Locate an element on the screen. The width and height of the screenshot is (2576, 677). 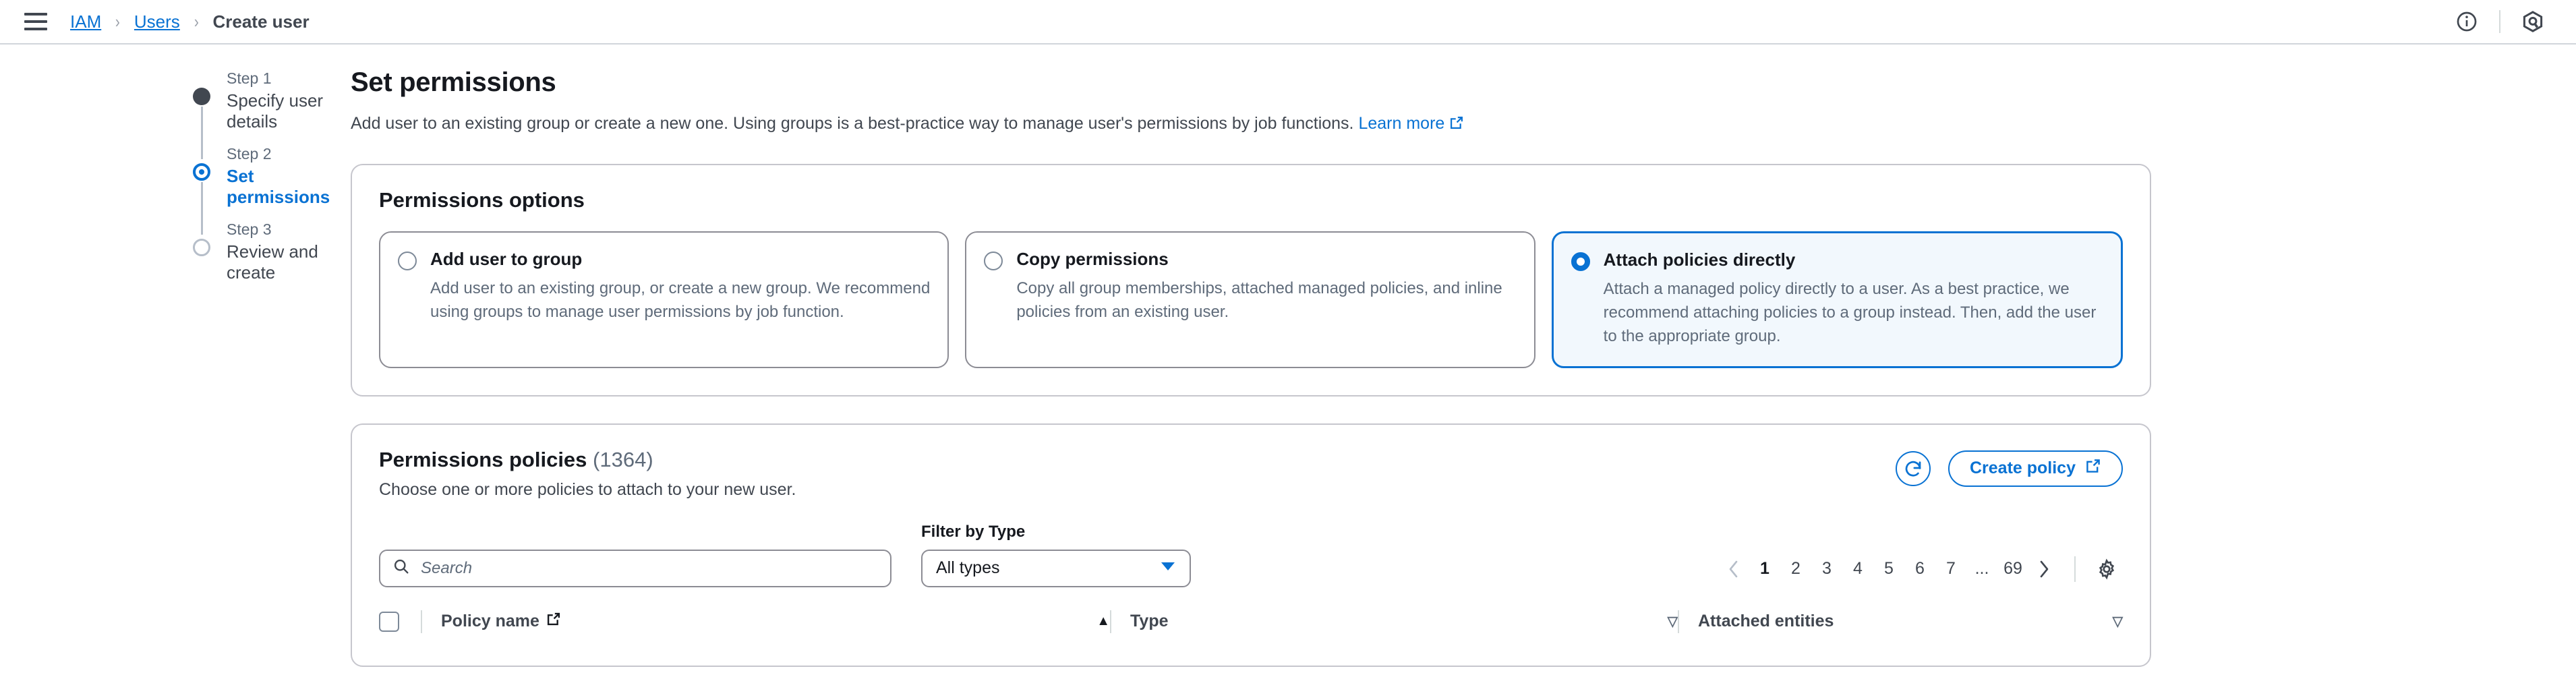
option-card-header: Attach policies directly is located at coordinates (1837, 260).